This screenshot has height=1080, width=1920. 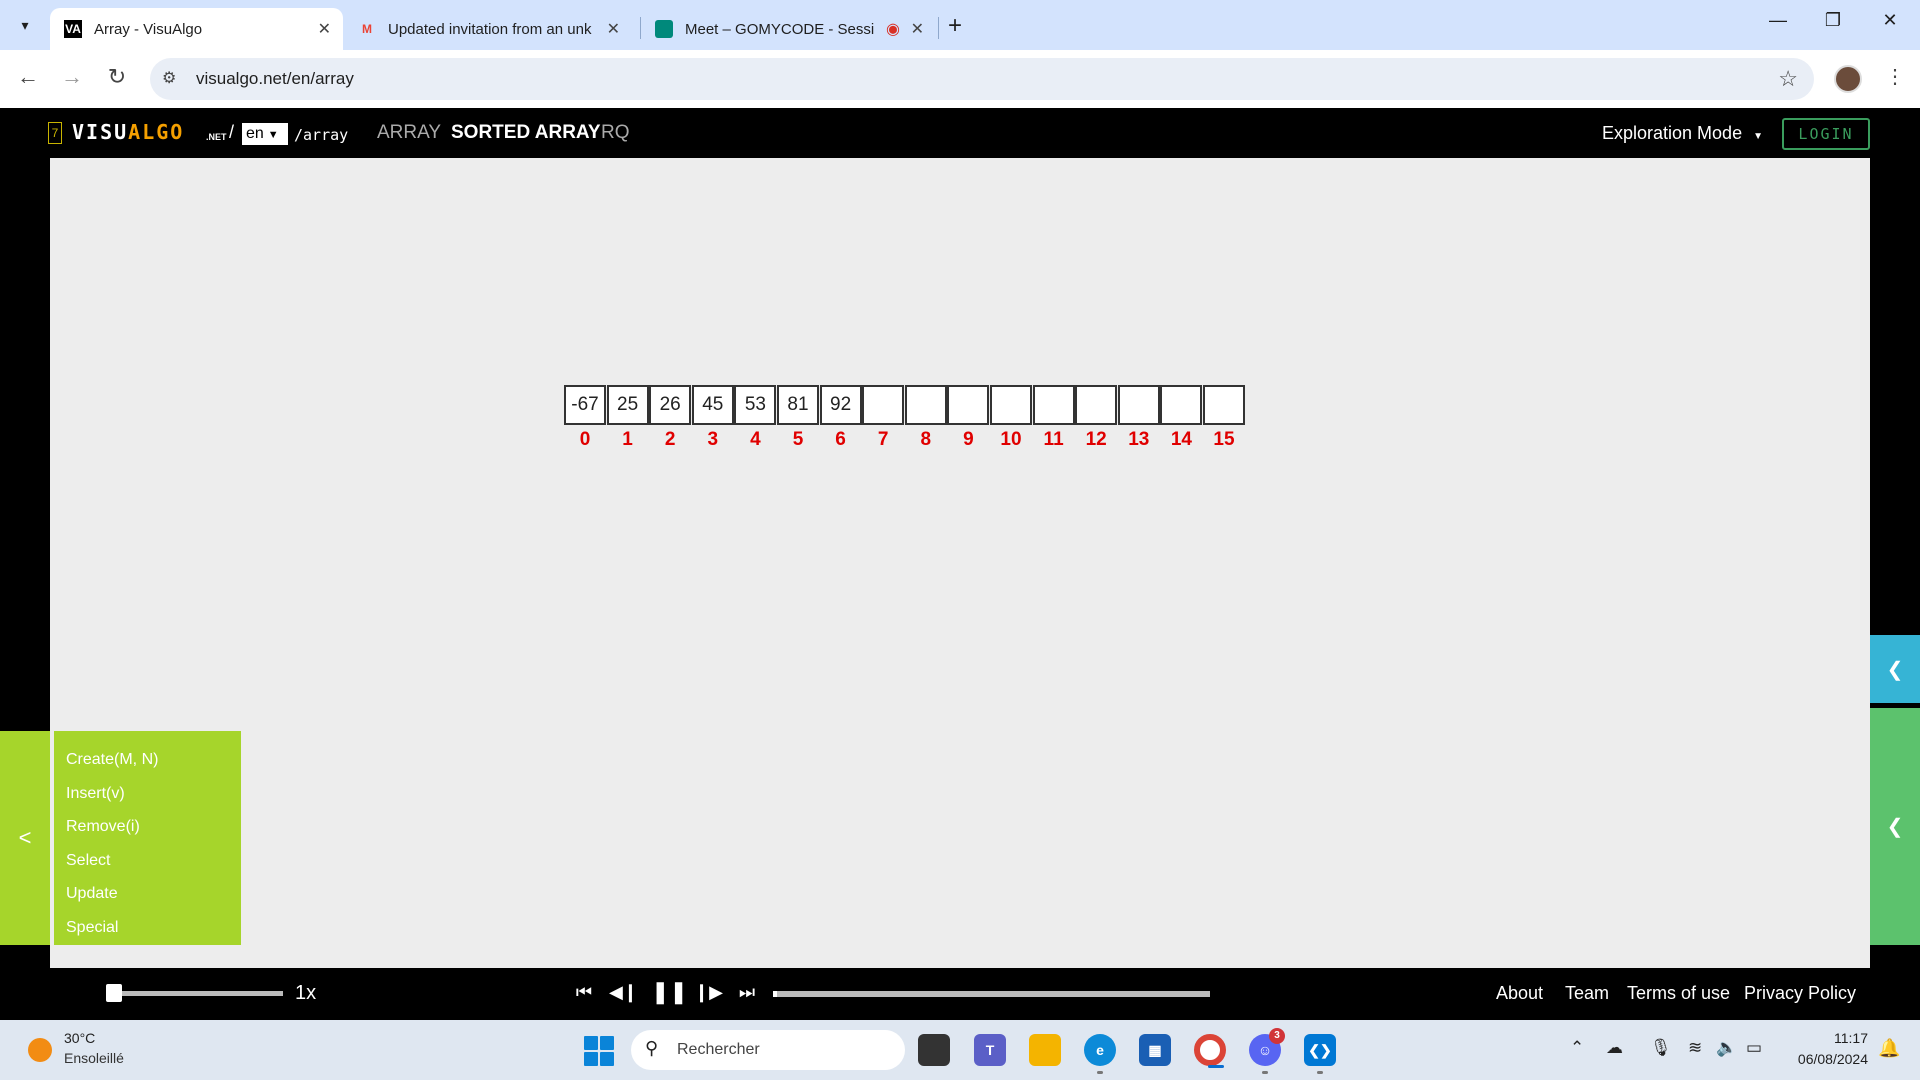 What do you see at coordinates (747, 992) in the screenshot?
I see `go-to-end-icon: ⏭` at bounding box center [747, 992].